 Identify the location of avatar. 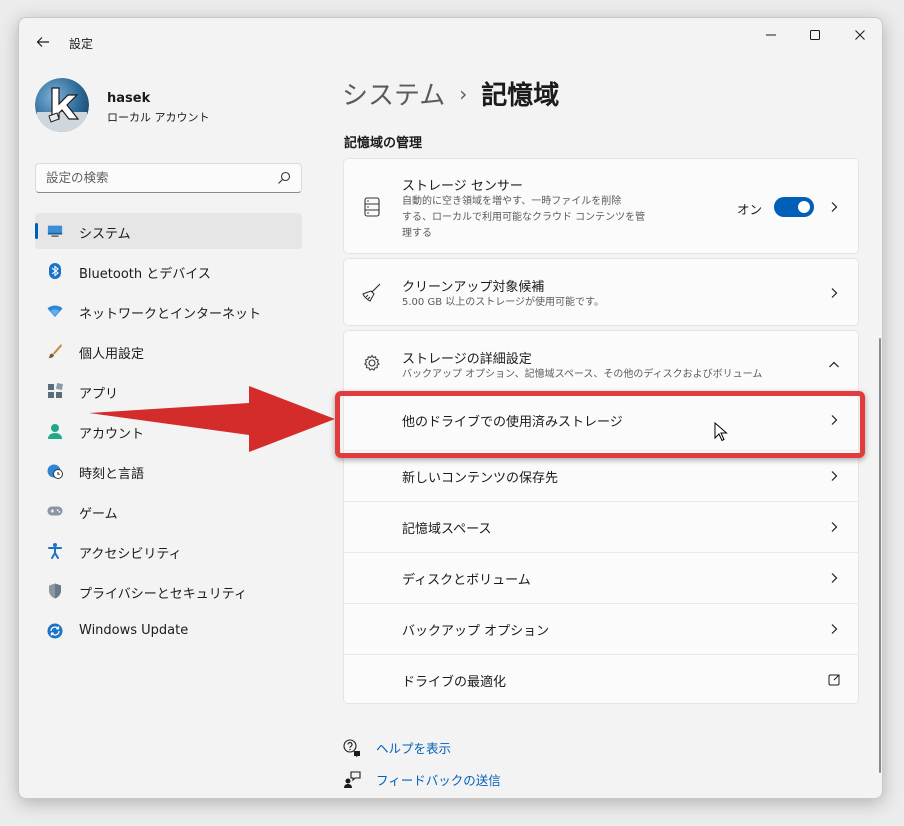
(62, 105).